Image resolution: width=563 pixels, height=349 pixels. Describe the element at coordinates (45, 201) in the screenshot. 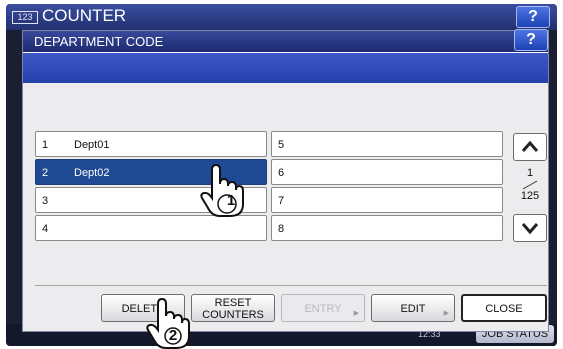

I see `row-number: 3` at that location.